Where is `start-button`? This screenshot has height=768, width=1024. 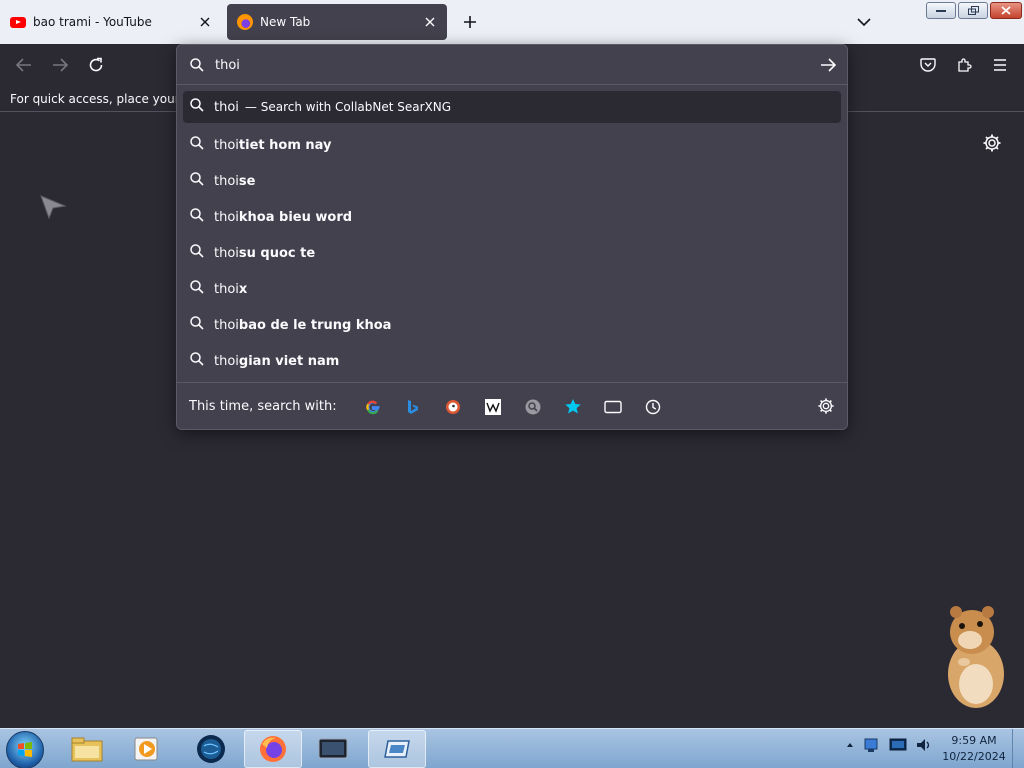
start-button is located at coordinates (25, 749).